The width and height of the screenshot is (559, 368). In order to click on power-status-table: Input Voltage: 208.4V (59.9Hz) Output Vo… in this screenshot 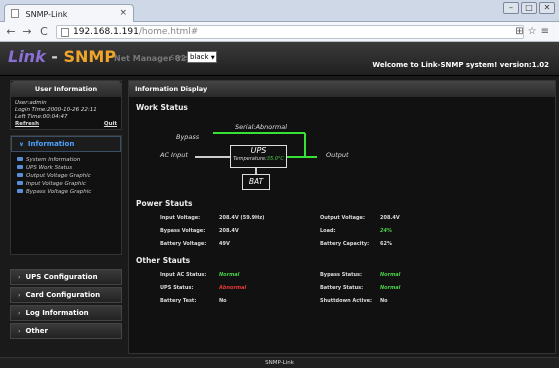, I will do `click(280, 230)`.